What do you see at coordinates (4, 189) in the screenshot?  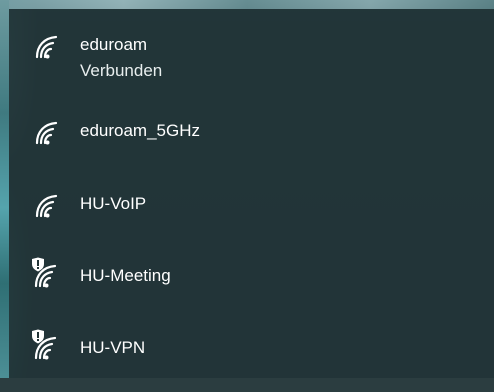 I see `wallpaper-left-edge` at bounding box center [4, 189].